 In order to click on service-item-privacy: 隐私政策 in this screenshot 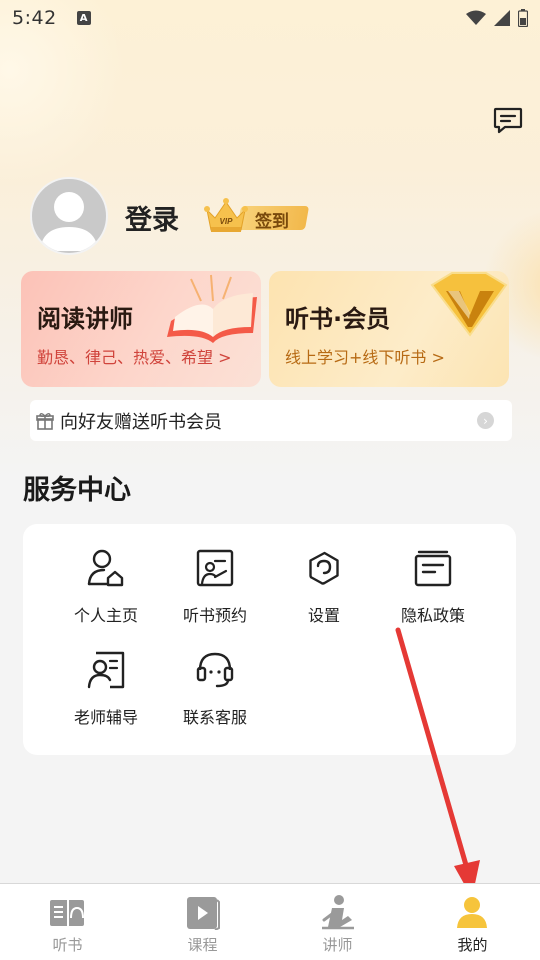, I will do `click(433, 574)`.